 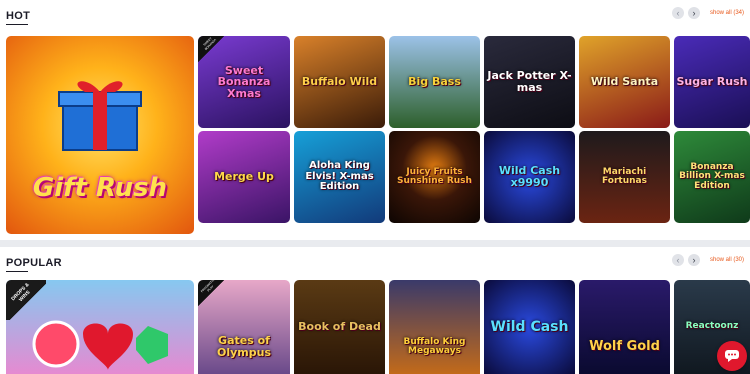 I want to click on game-name: Merge Up, so click(x=244, y=177).